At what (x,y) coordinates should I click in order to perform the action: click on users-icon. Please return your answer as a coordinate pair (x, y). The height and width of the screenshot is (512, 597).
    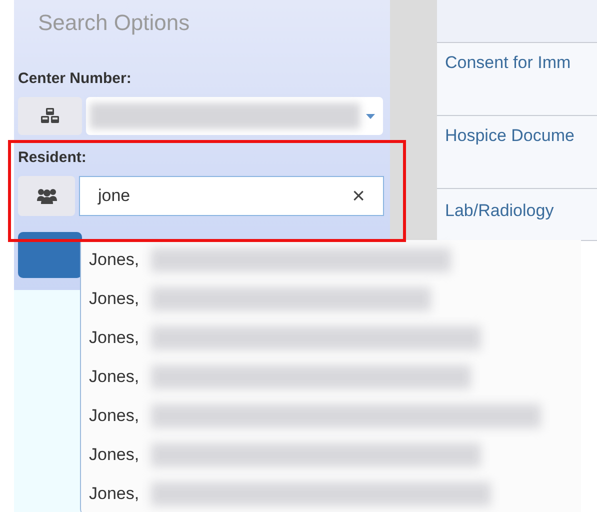
    Looking at the image, I should click on (46, 196).